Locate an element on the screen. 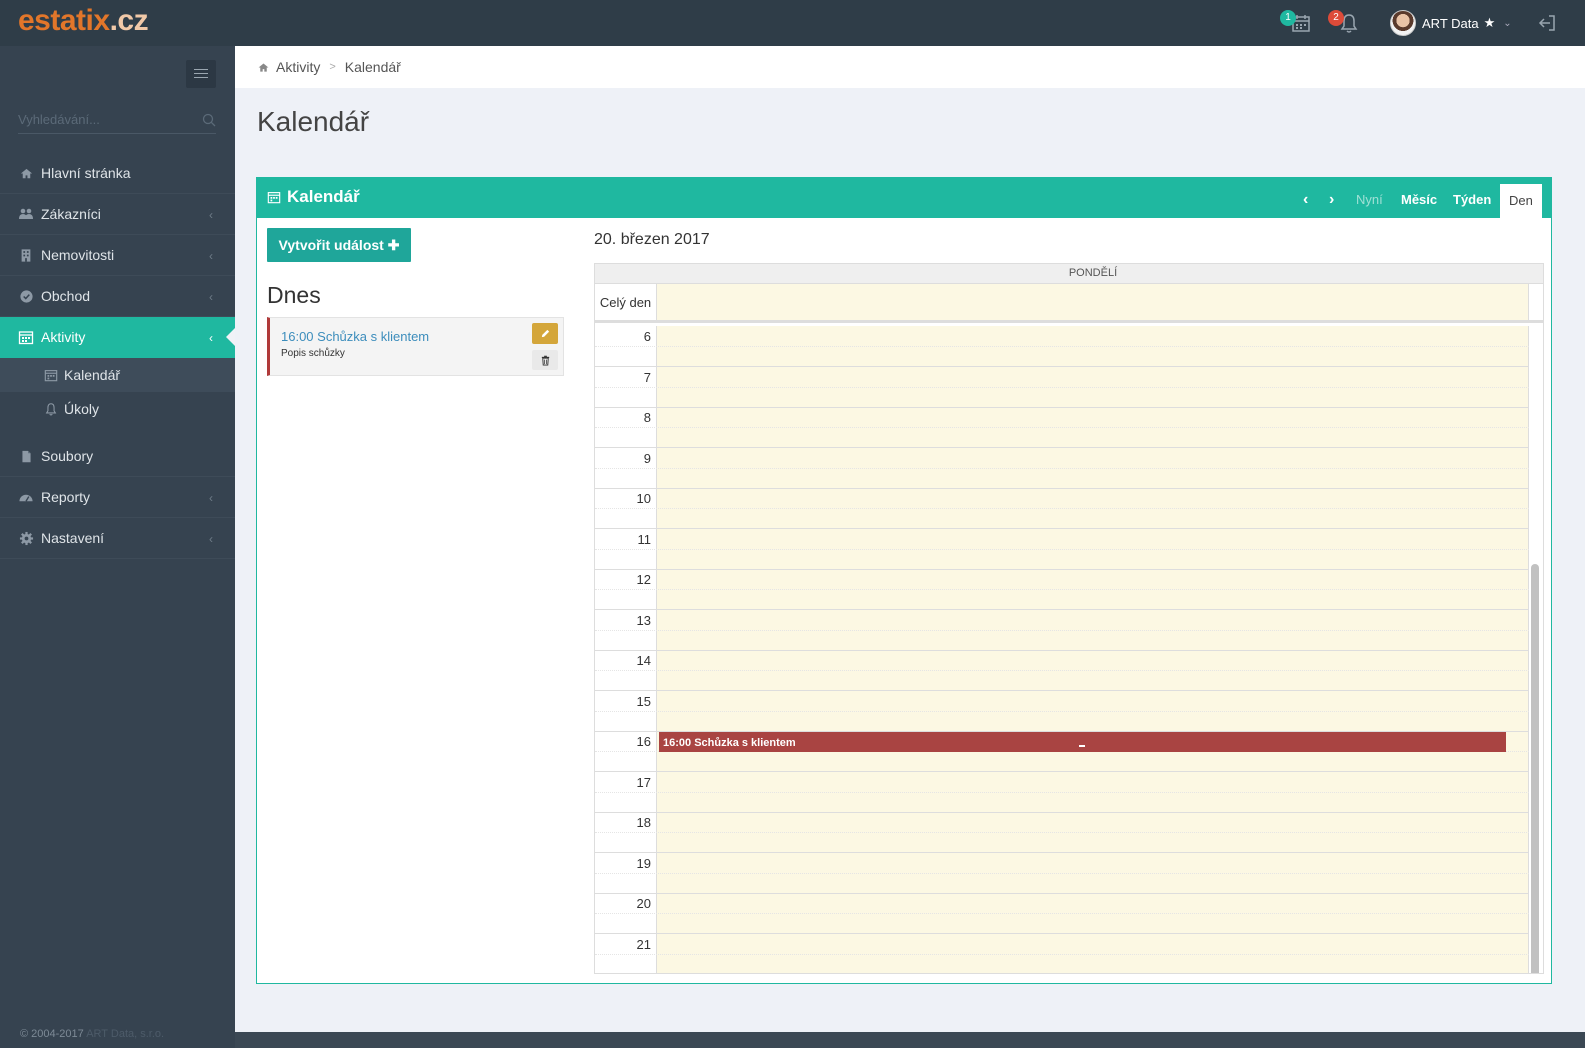 Image resolution: width=1585 pixels, height=1048 pixels. hour-row: 20 is located at coordinates (1062, 913).